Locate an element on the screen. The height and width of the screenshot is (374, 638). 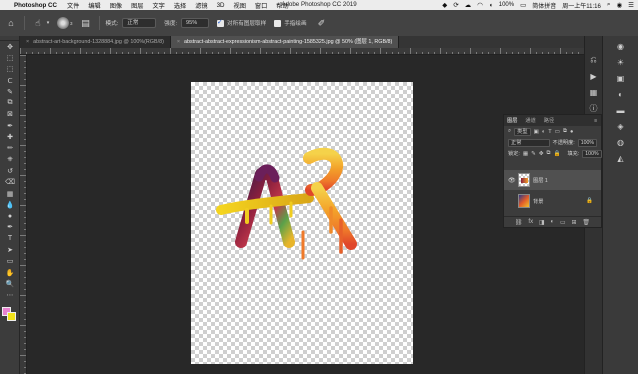
eye-icon: 👁 is located at coordinates (512, 180).